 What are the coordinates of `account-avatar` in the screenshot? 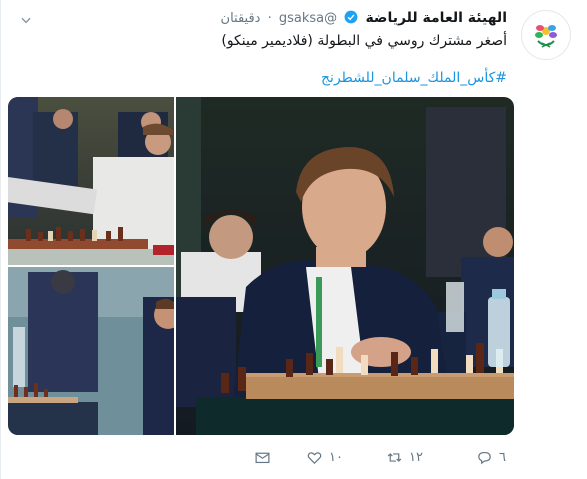 It's located at (546, 35).